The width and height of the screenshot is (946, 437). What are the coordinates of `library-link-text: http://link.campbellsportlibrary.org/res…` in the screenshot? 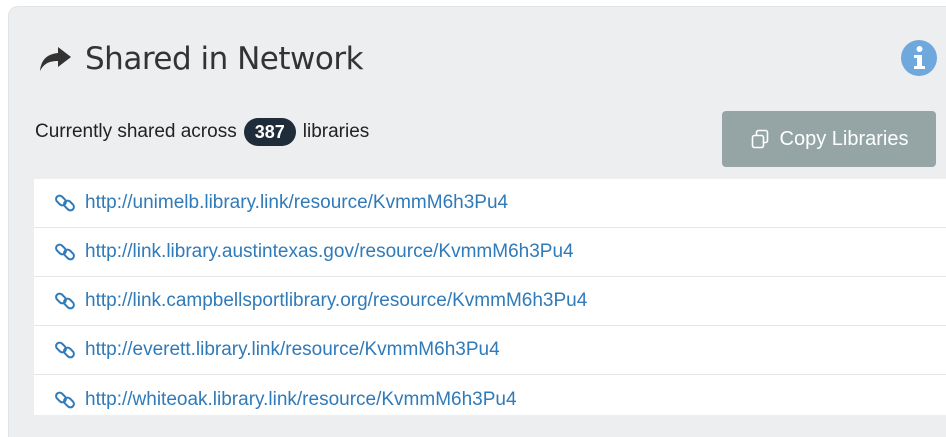 It's located at (336, 301).